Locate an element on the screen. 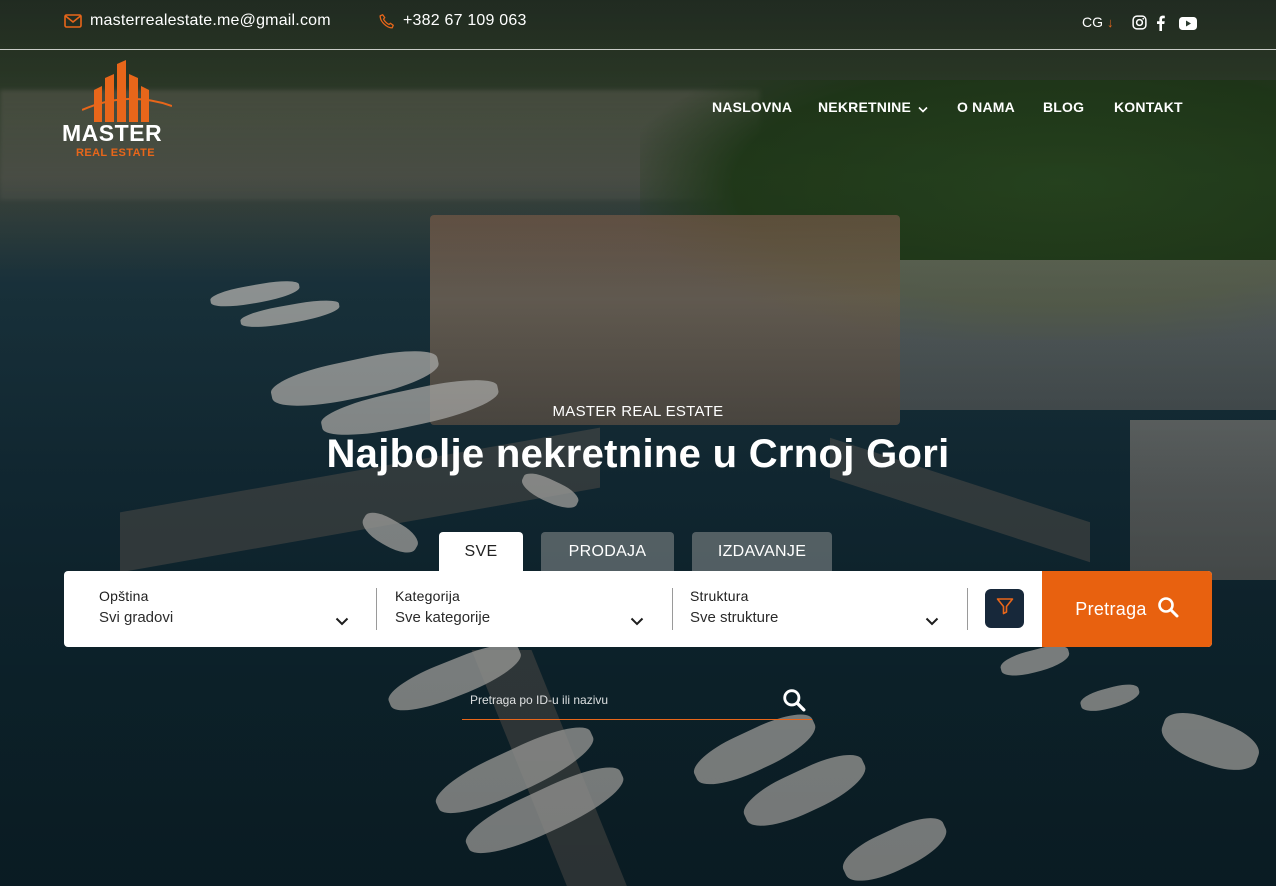 The width and height of the screenshot is (1276, 886). advanced-filter-button is located at coordinates (1004, 608).